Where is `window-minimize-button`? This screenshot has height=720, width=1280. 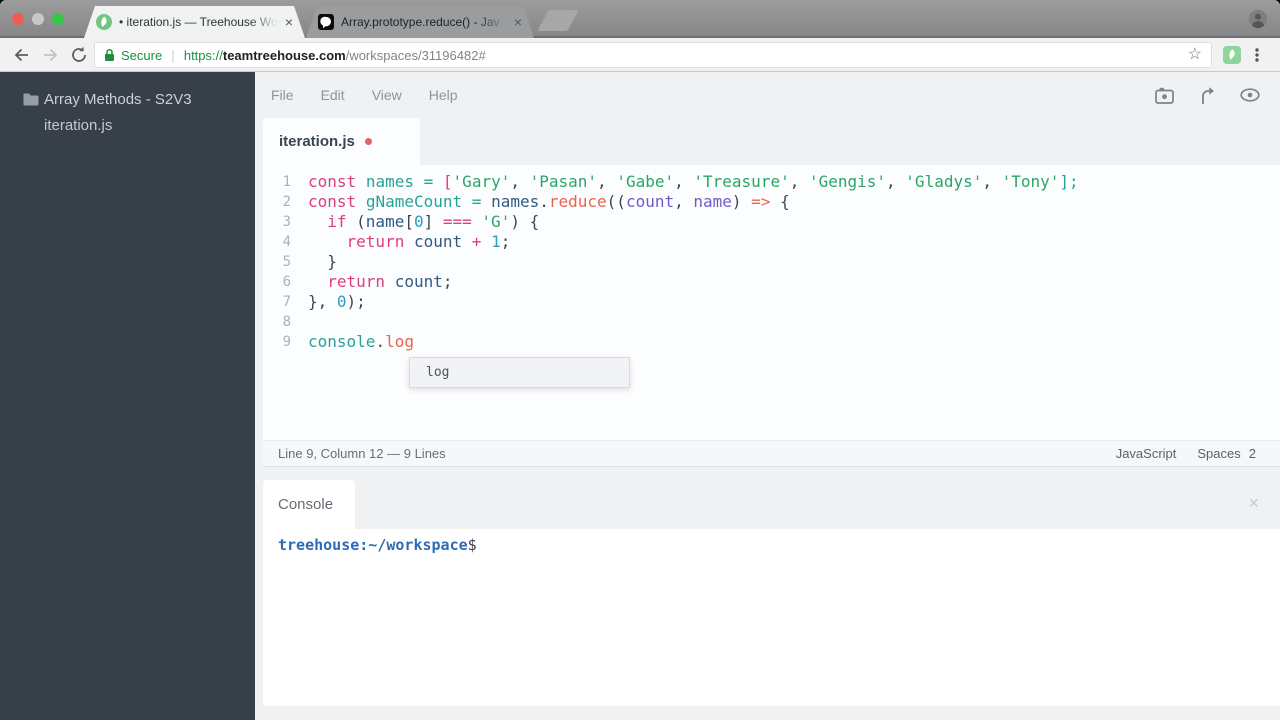 window-minimize-button is located at coordinates (38, 19).